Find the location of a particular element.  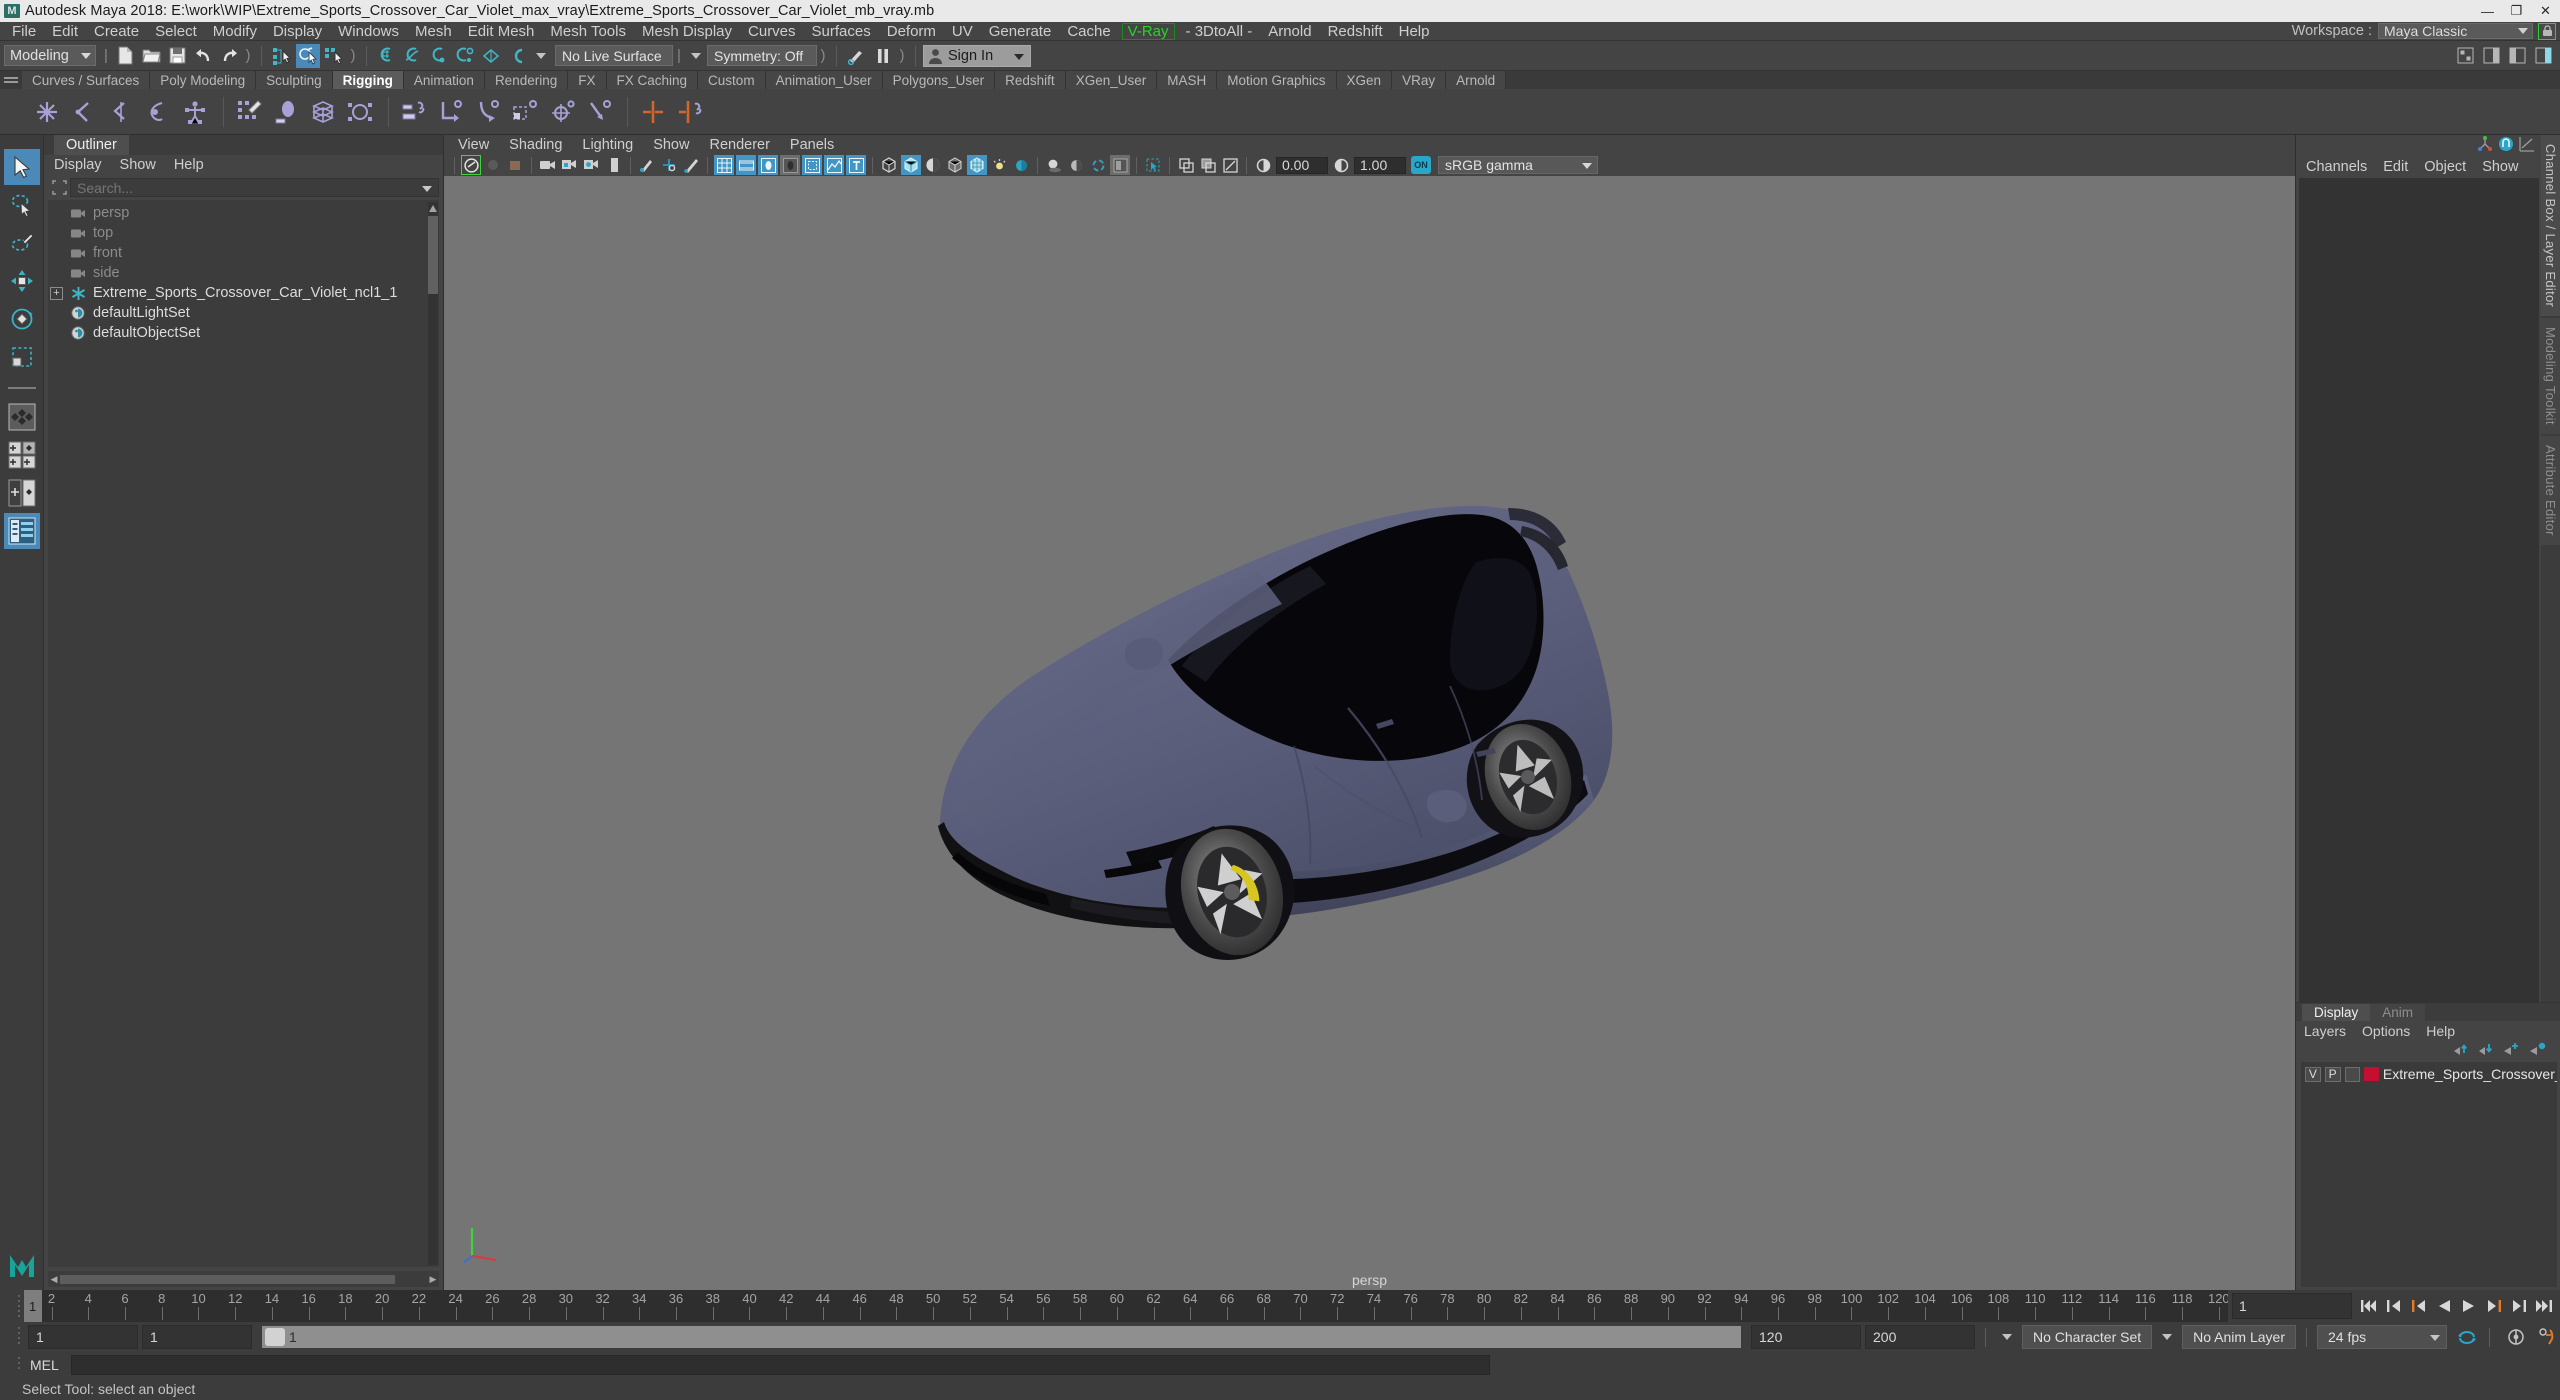

move-layer-down-icon is located at coordinates (2486, 1050).